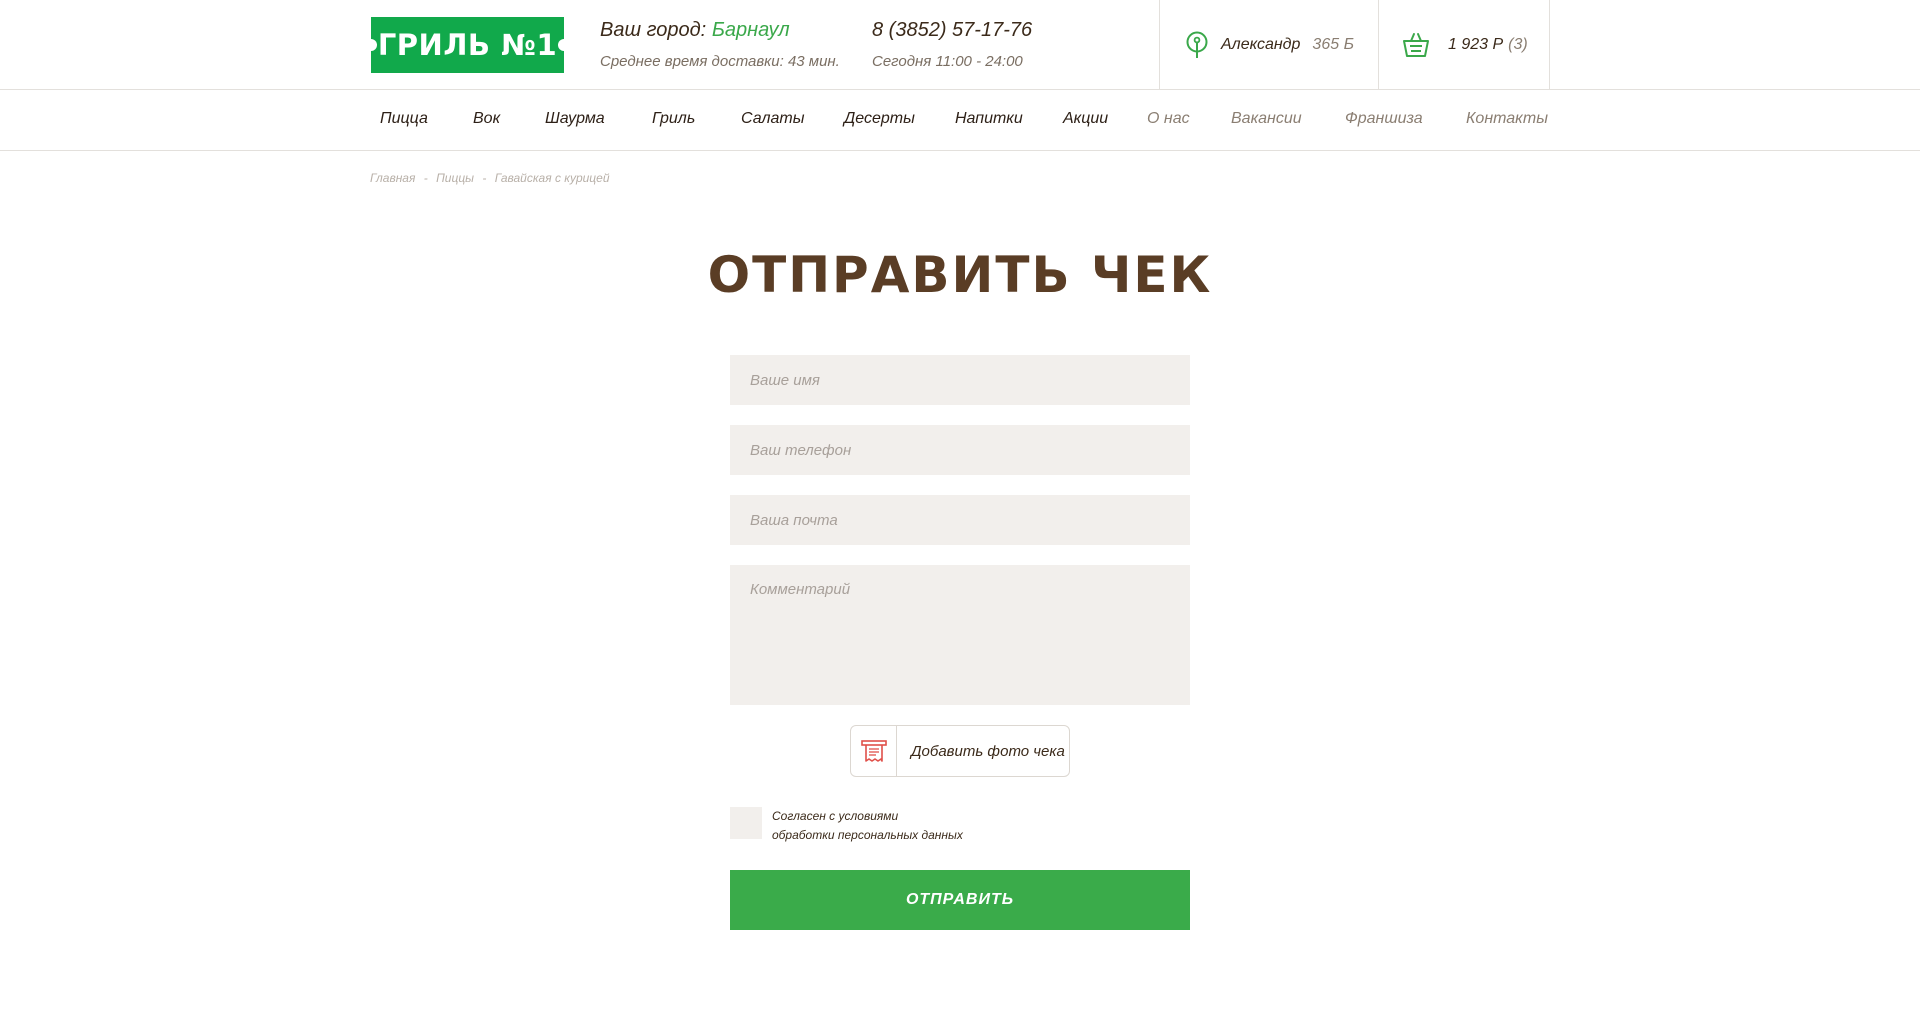  What do you see at coordinates (960, 380) in the screenshot?
I see `name-field` at bounding box center [960, 380].